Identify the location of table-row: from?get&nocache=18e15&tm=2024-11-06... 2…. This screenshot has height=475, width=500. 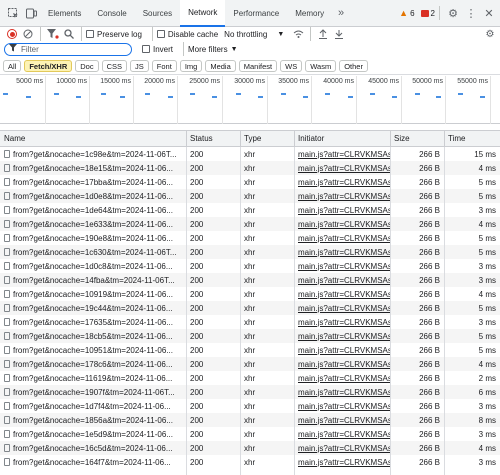
(250, 168).